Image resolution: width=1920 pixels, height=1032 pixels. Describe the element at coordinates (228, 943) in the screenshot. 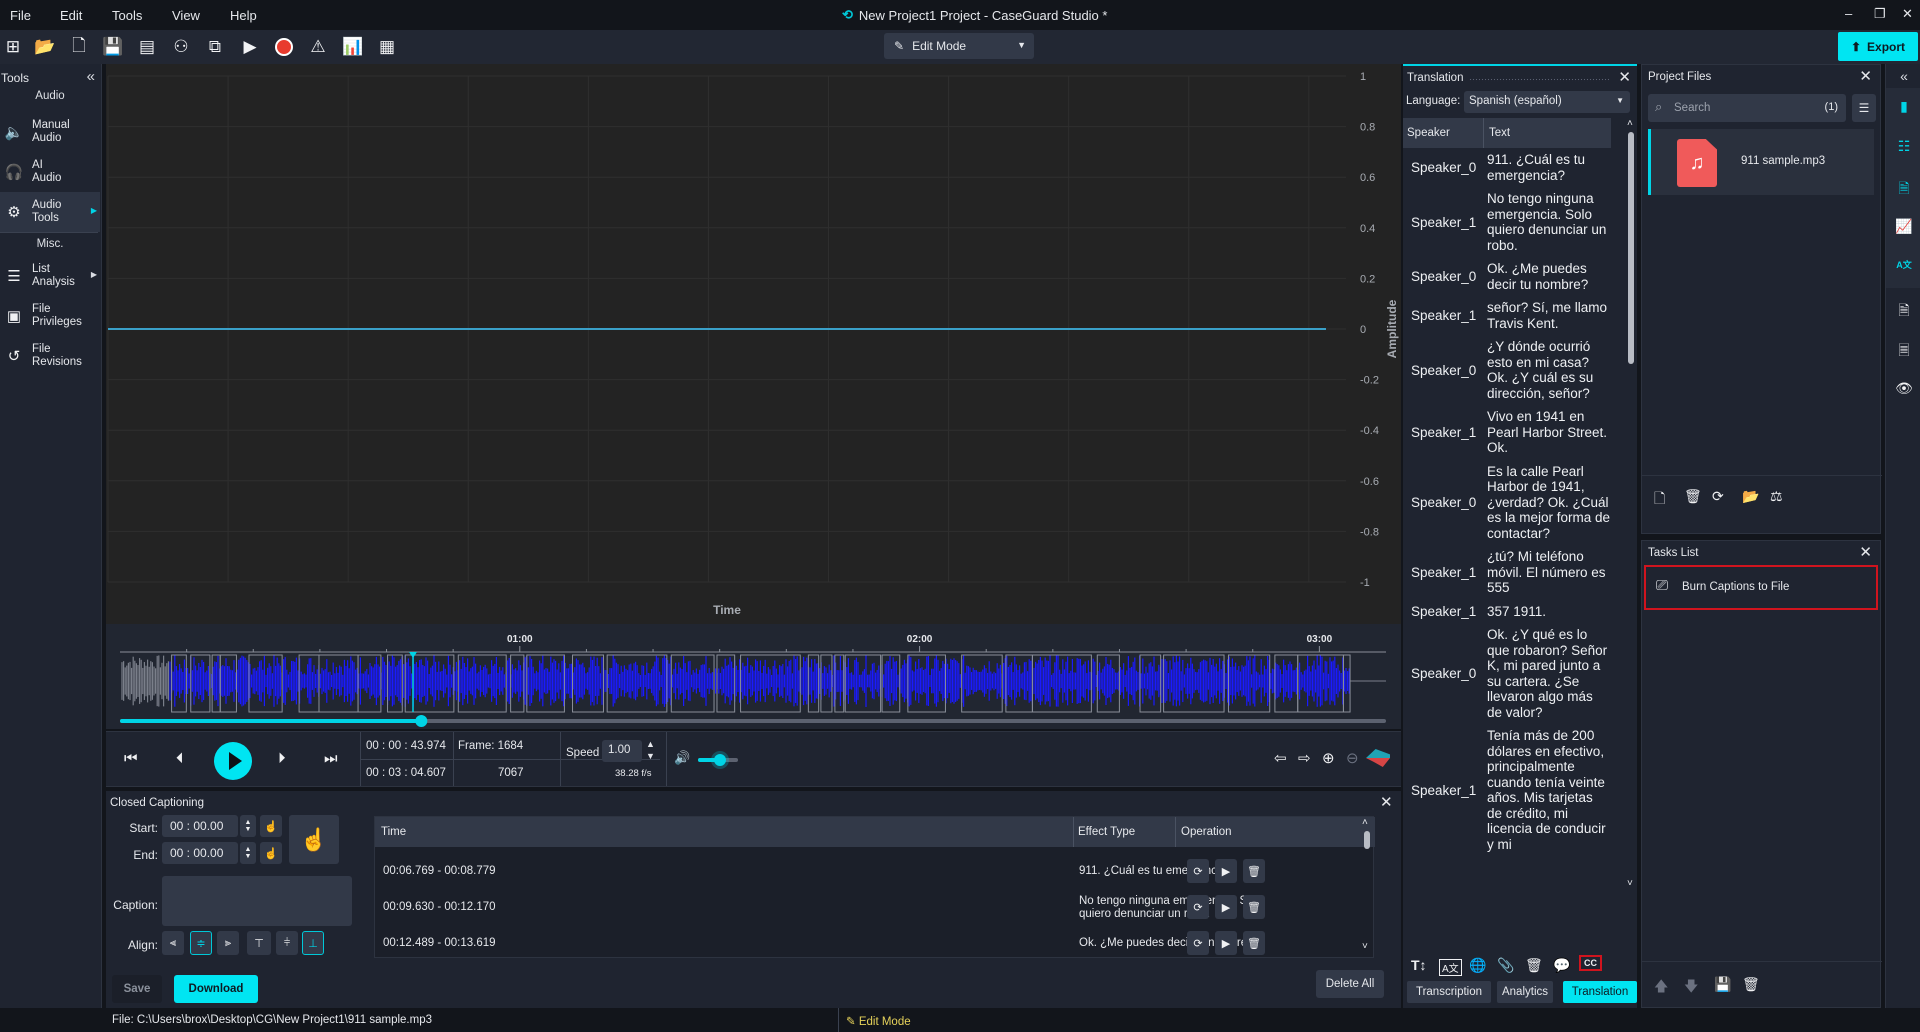

I see `align-right-icon: ⫸` at that location.